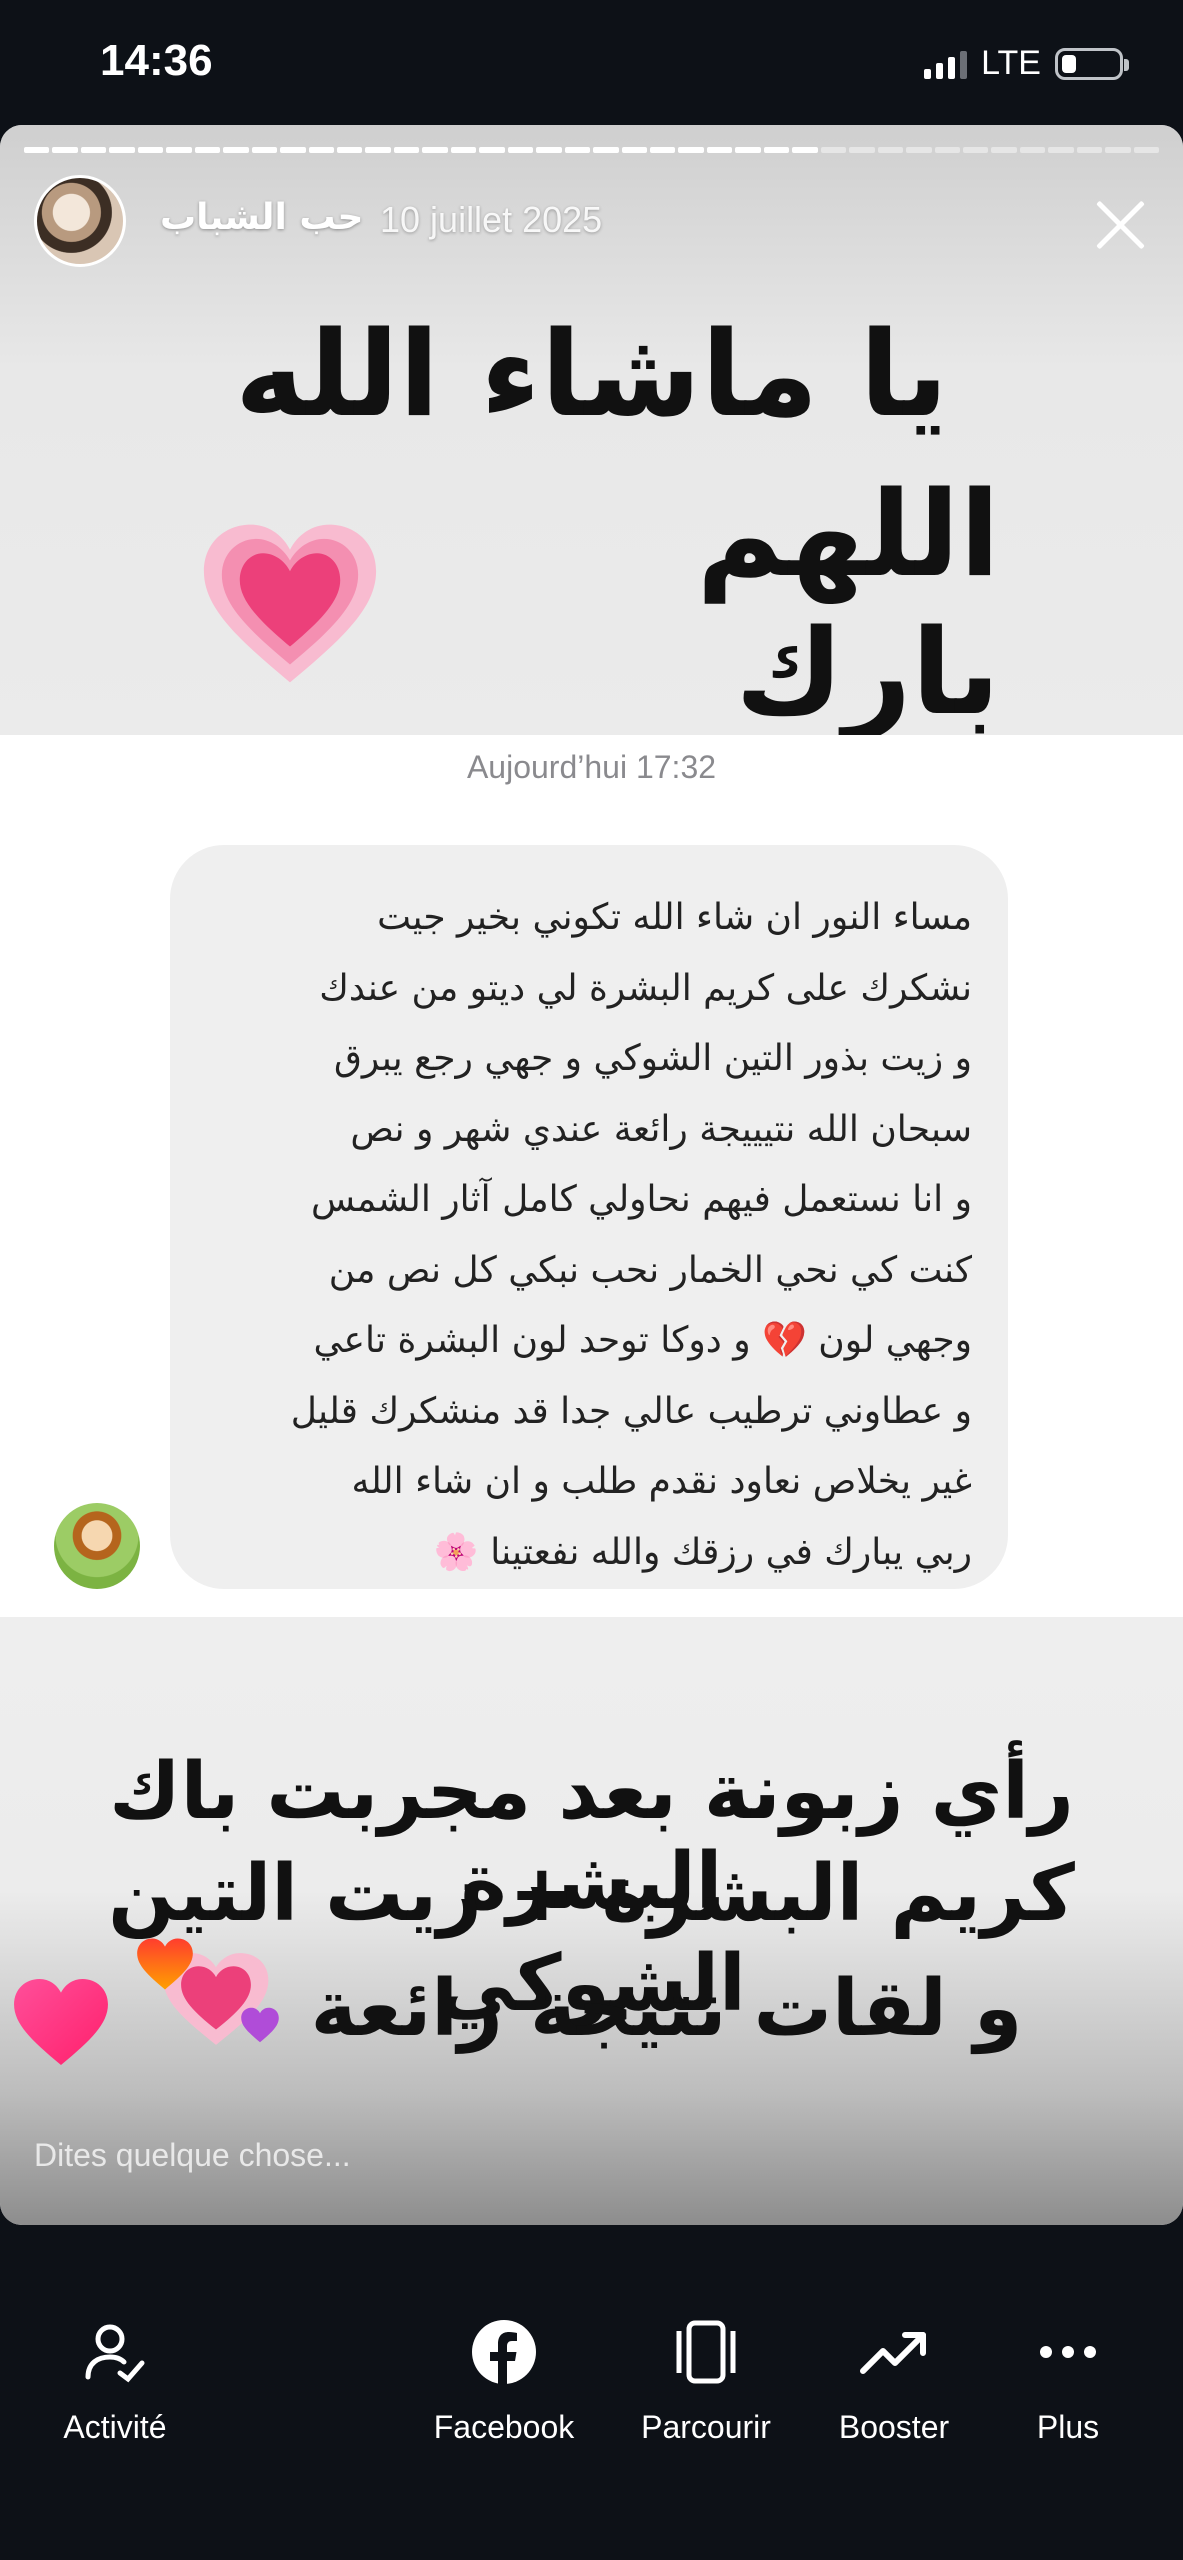 Image resolution: width=1183 pixels, height=2560 pixels. I want to click on post-date: 10 juillet 2025, so click(491, 219).